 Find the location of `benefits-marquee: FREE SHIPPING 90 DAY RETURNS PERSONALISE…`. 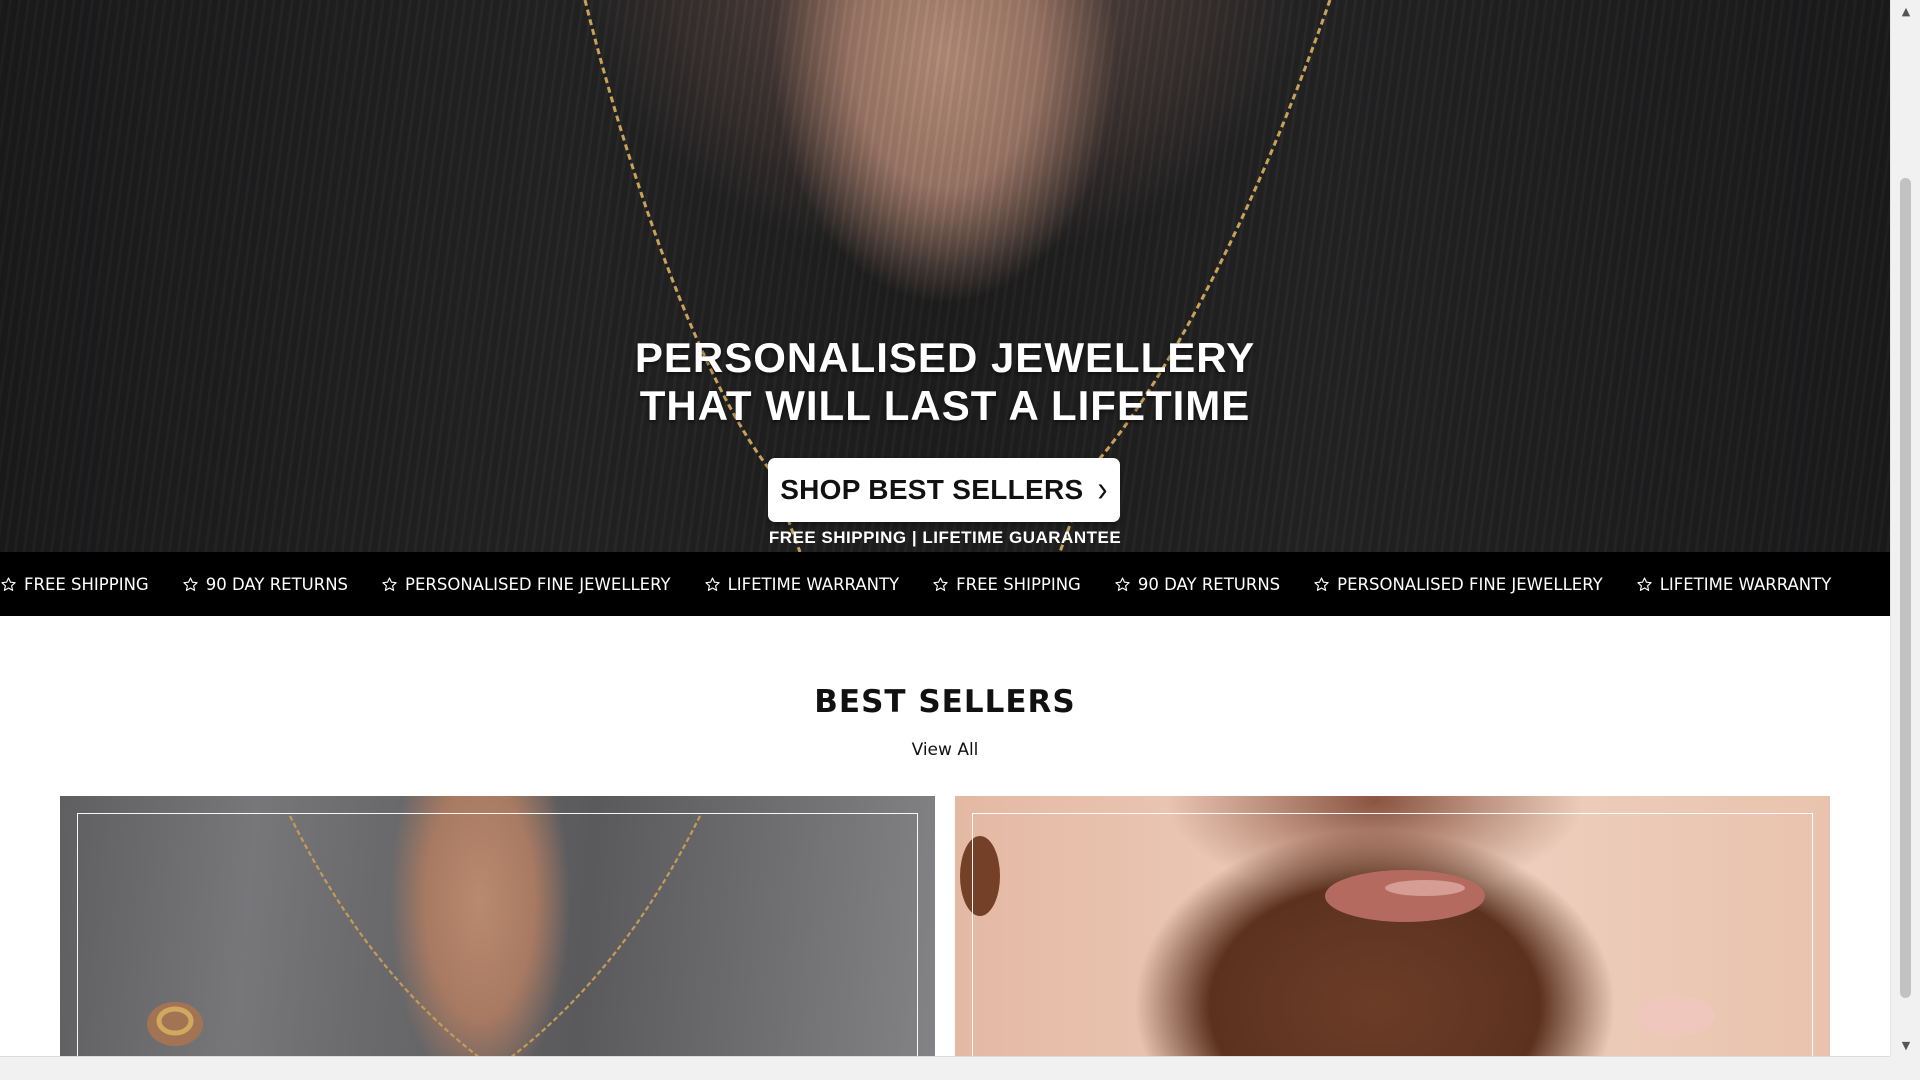

benefits-marquee: FREE SHIPPING 90 DAY RETURNS PERSONALISE… is located at coordinates (945, 584).